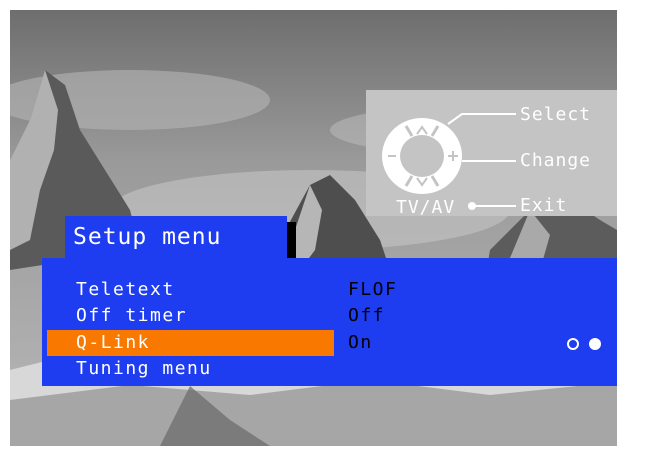 This screenshot has width=645, height=454. I want to click on menu-row-q-link: Q-Link On, so click(329, 343).